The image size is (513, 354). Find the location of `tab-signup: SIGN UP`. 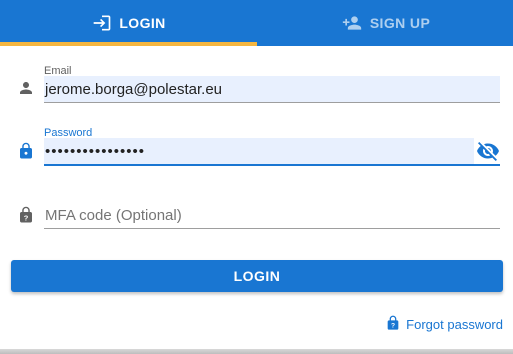

tab-signup: SIGN UP is located at coordinates (385, 23).